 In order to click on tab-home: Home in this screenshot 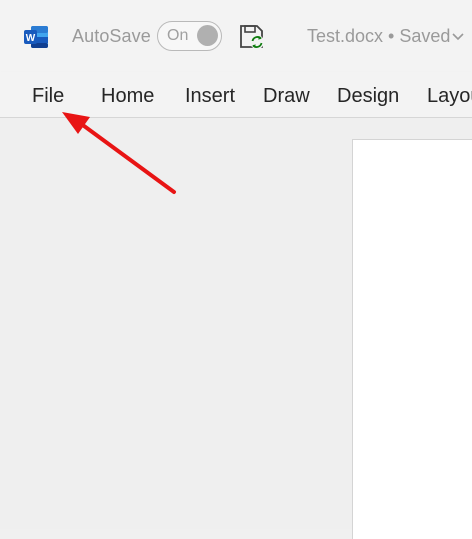, I will do `click(127, 96)`.